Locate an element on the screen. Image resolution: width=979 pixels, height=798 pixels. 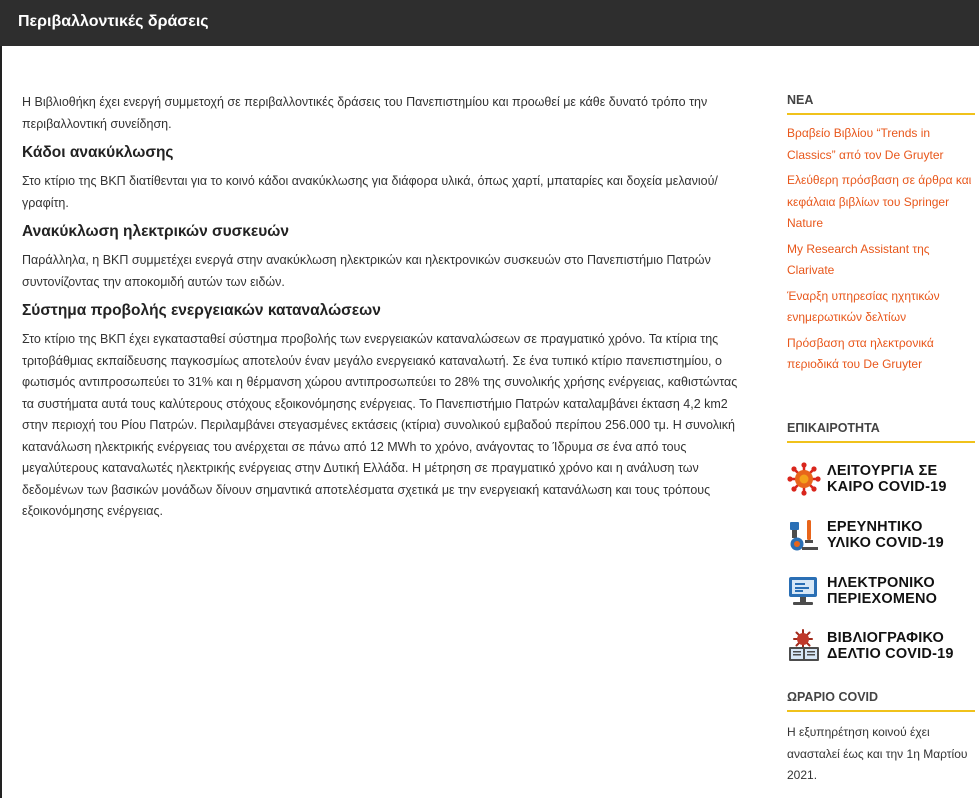
bibliographic-bulletin-banner: ΒΙΒΛΙΟΓΡΑΦΙΚΟ ΔΕΛΤΙΟ COVID-19 is located at coordinates (882, 646).